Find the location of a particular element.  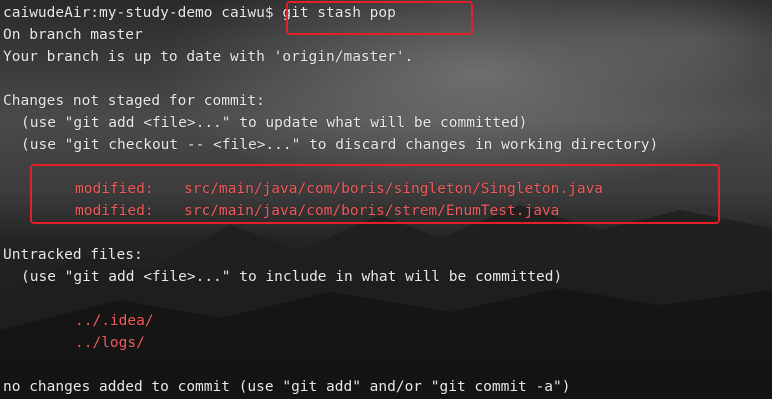

modified-files-highlight-box is located at coordinates (375, 194).